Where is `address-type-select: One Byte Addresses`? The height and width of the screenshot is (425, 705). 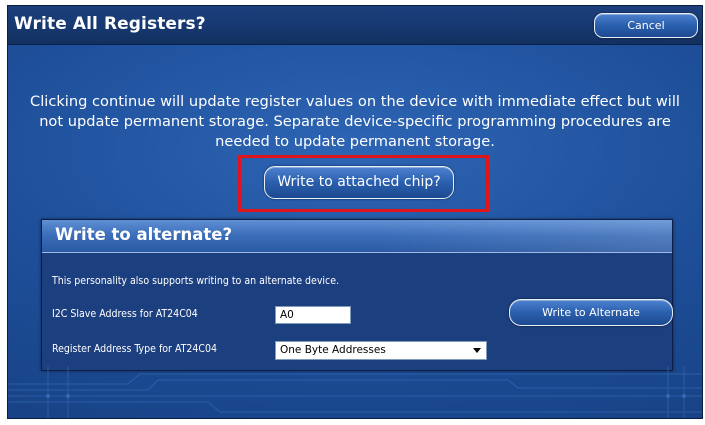 address-type-select: One Byte Addresses is located at coordinates (381, 350).